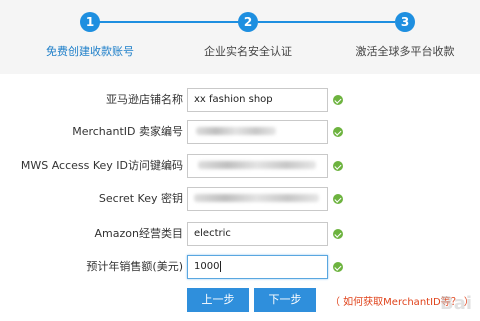 The height and width of the screenshot is (321, 480). Describe the element at coordinates (101, 165) in the screenshot. I see `access-key-label: MWS Access Key ID访问键编码` at that location.